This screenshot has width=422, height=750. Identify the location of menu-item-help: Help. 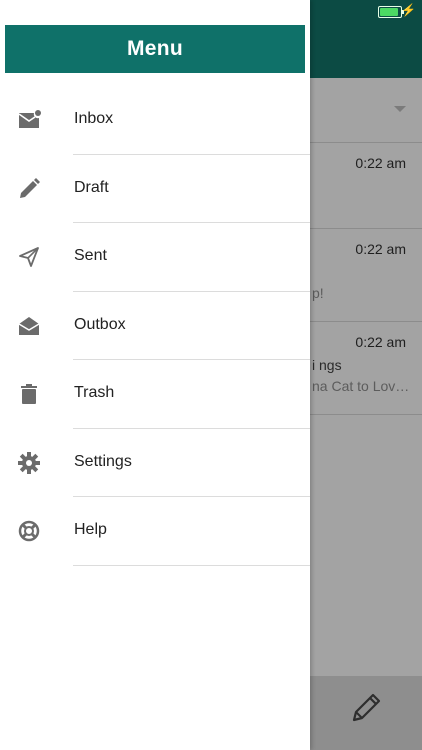
(155, 531).